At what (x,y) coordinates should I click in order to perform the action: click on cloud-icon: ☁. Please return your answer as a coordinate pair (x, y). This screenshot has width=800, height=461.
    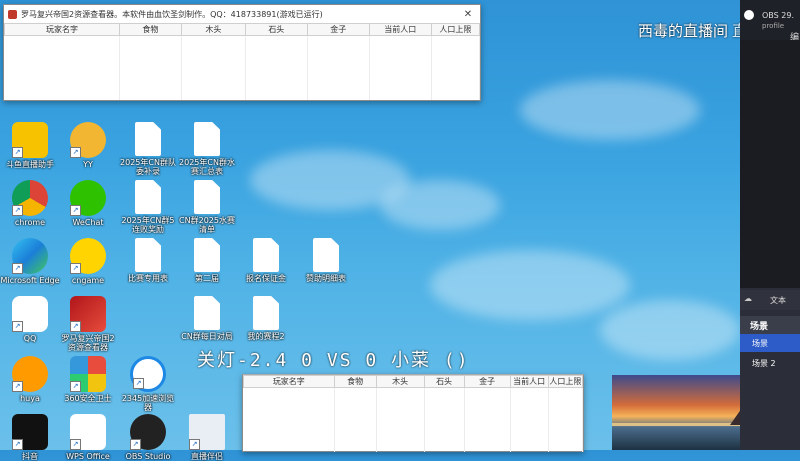
    Looking at the image, I should click on (748, 298).